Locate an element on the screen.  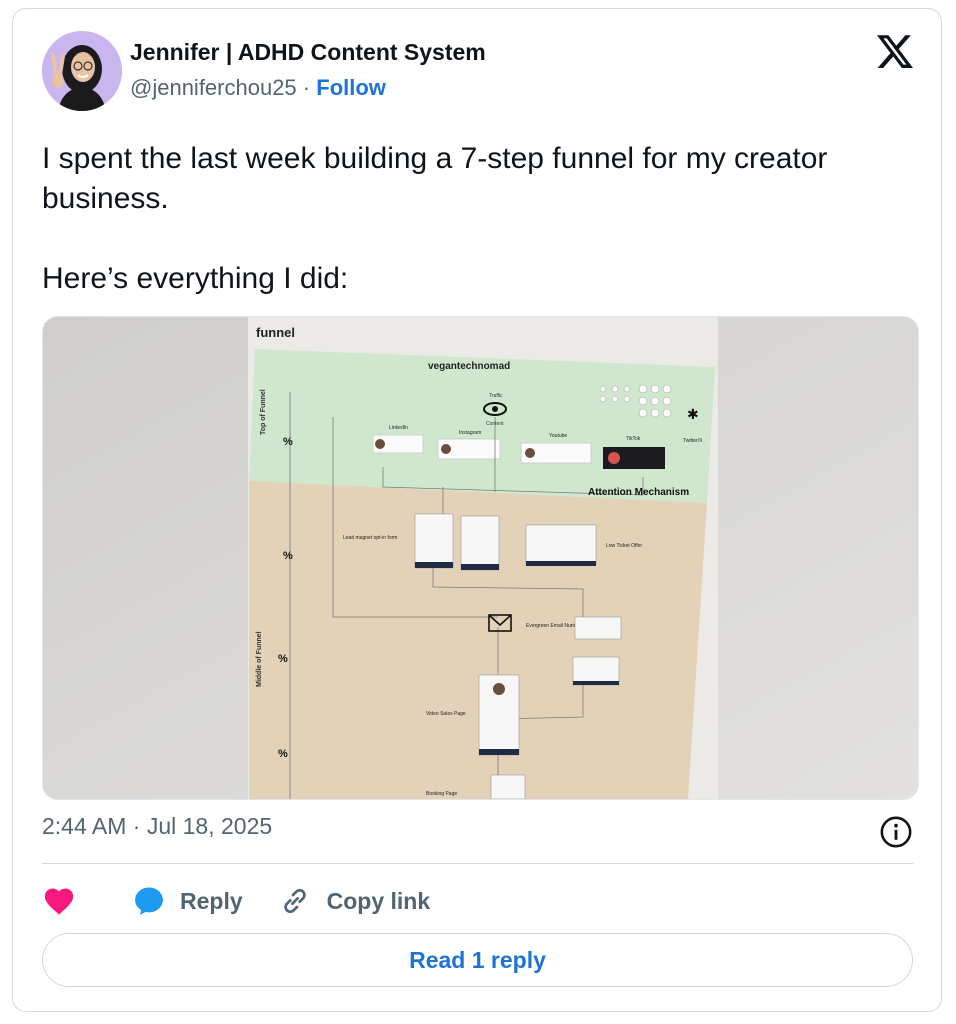
read-replies-button: Read 1 reply is located at coordinates (477, 960).